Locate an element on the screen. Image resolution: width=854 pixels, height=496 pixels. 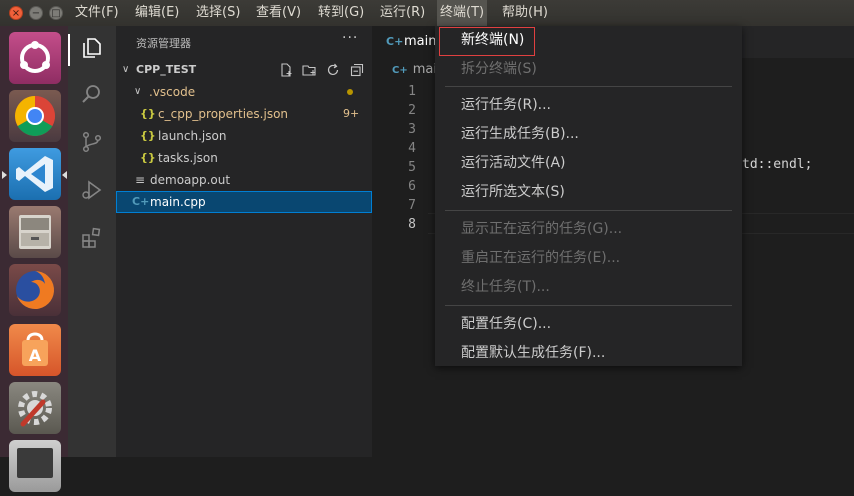
software-center-icon: A is located at coordinates (35, 350).